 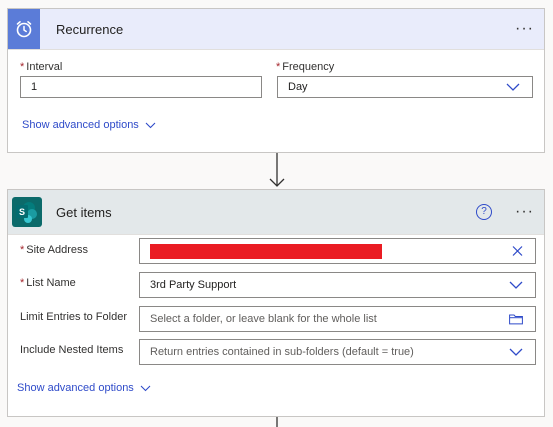 What do you see at coordinates (24, 29) in the screenshot?
I see `recurrence-icon` at bounding box center [24, 29].